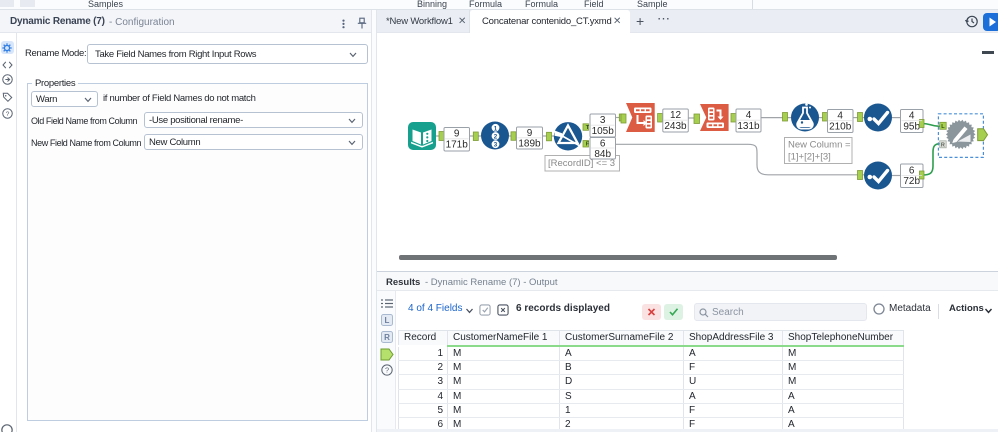 The width and height of the screenshot is (998, 432). What do you see at coordinates (603, 131) in the screenshot?
I see `svg-text: 105b` at bounding box center [603, 131].